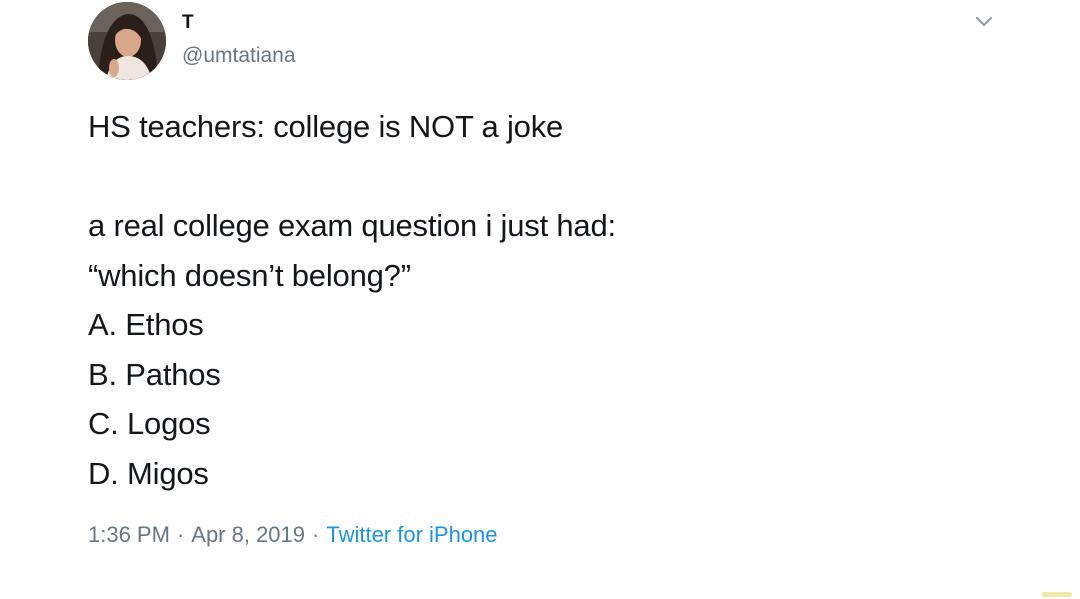 The height and width of the screenshot is (599, 1080). What do you see at coordinates (129, 534) in the screenshot?
I see `tweet-time: 1:36 PM` at bounding box center [129, 534].